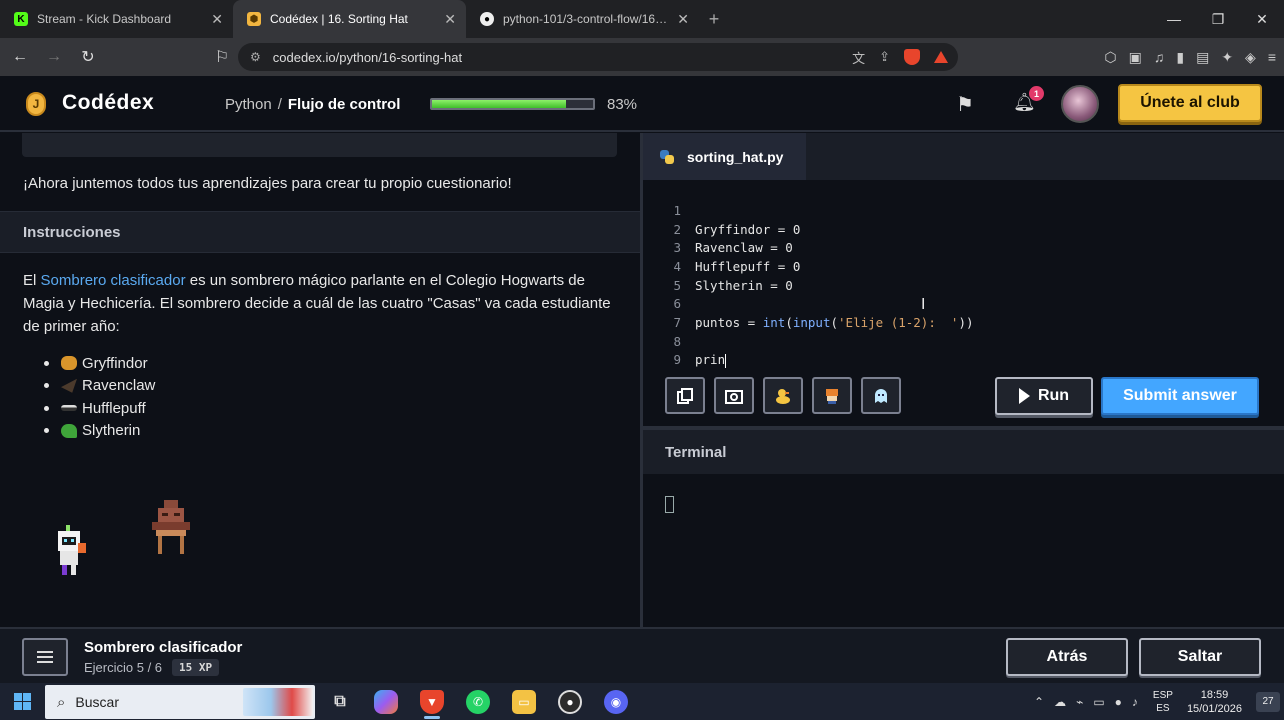  I want to click on code-line: 1, so click(677, 210).